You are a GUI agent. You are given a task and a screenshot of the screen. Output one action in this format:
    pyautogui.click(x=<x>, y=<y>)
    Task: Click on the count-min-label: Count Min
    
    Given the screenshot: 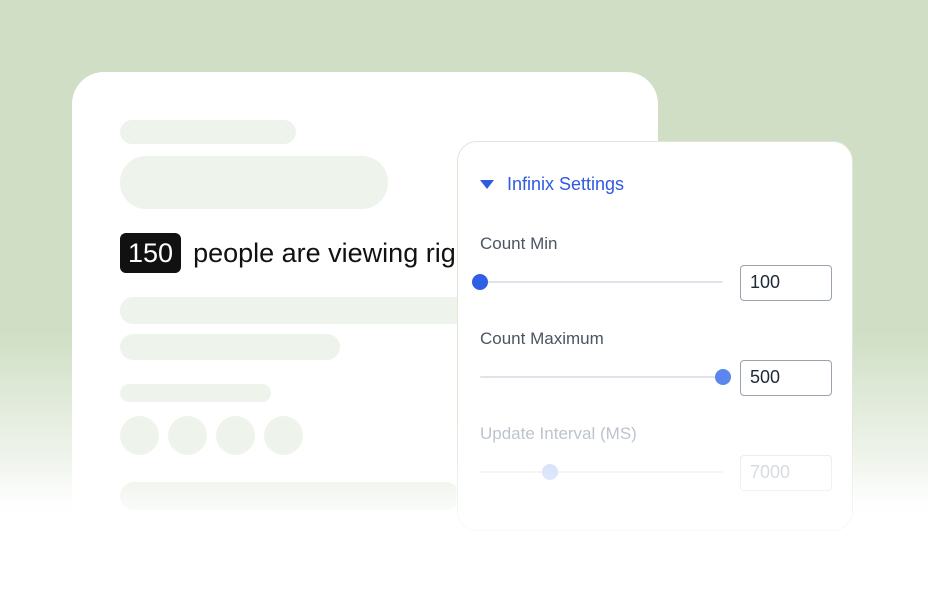 What is the action you would take?
    pyautogui.click(x=519, y=243)
    